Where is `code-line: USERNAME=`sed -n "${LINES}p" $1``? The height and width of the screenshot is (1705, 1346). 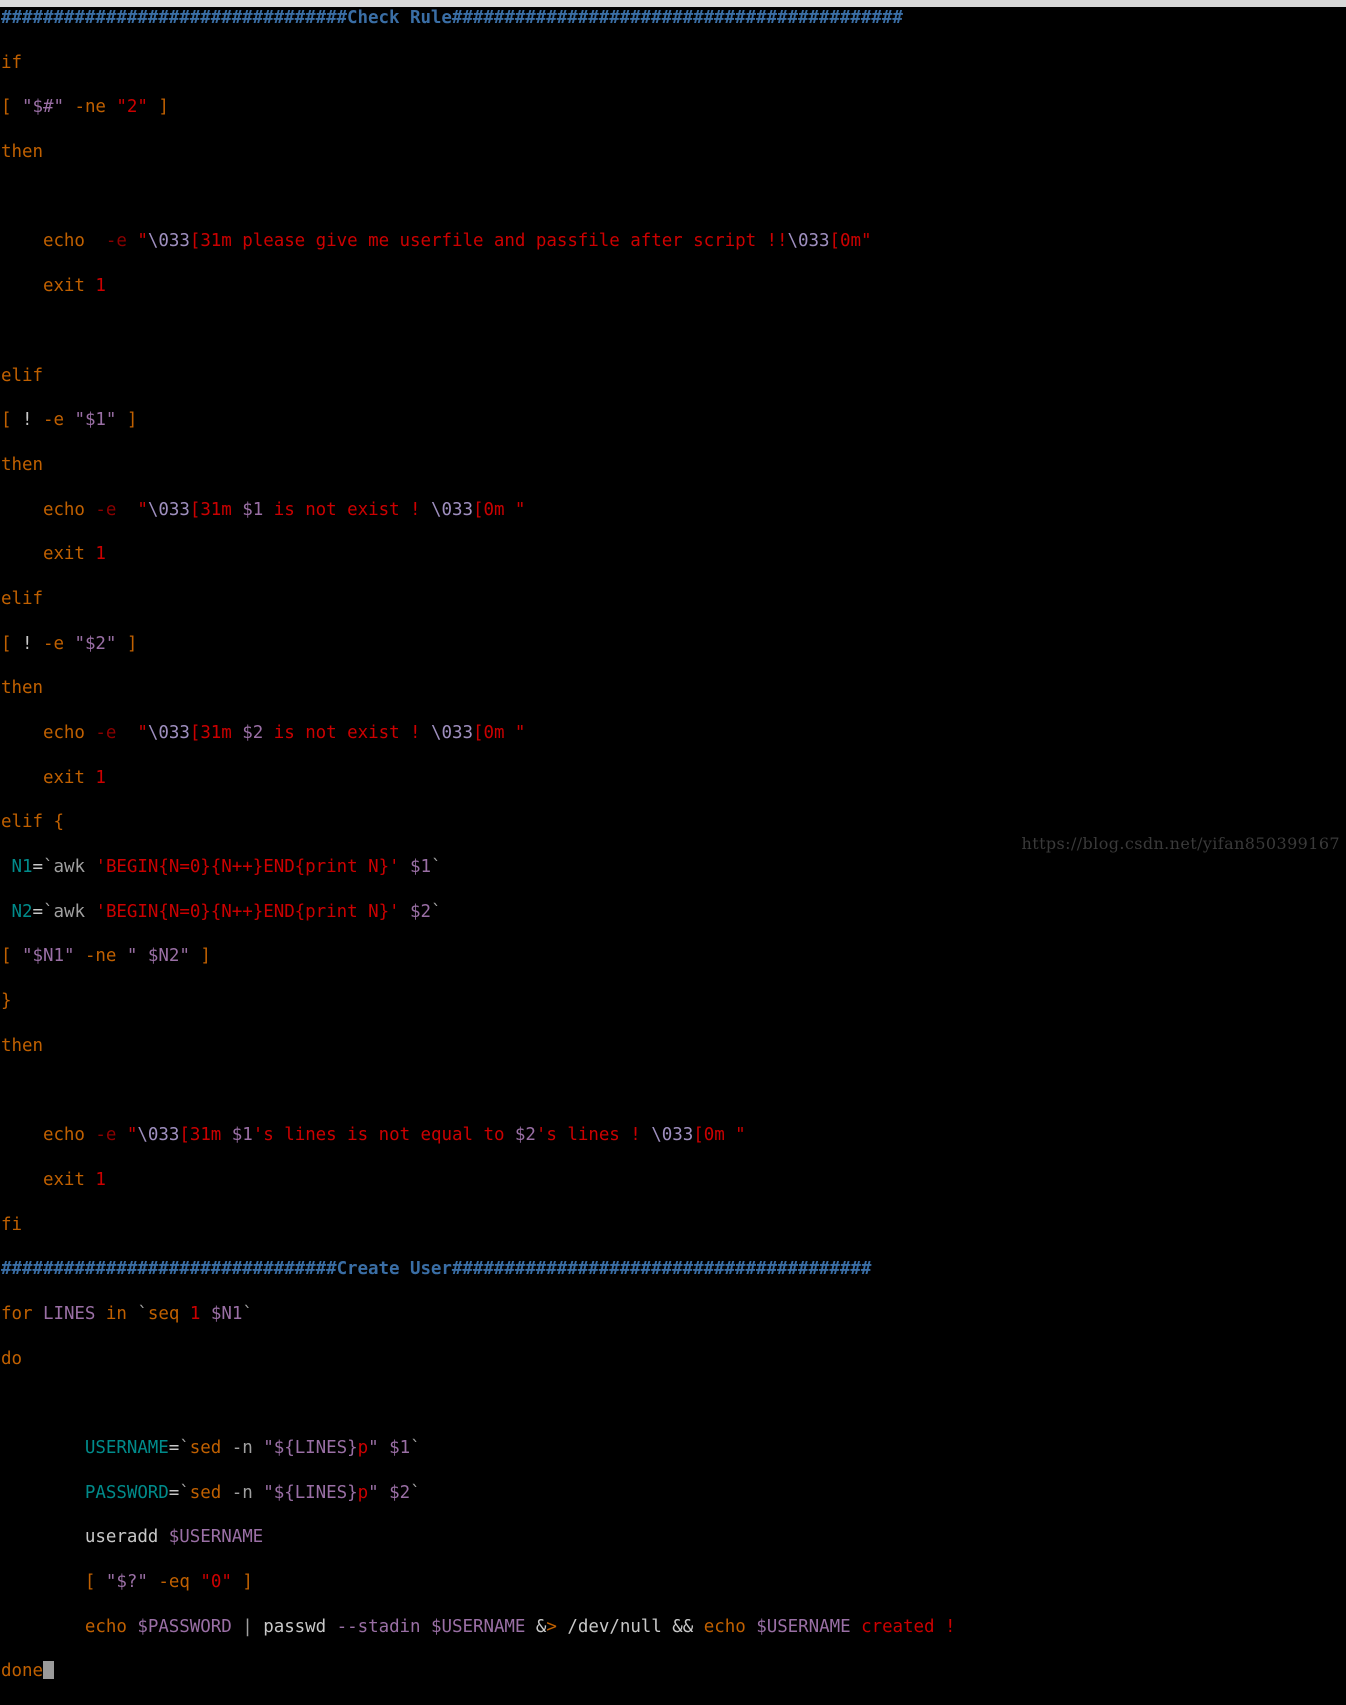 code-line: USERNAME=`sed -n "${LINES}p" $1` is located at coordinates (673, 1448).